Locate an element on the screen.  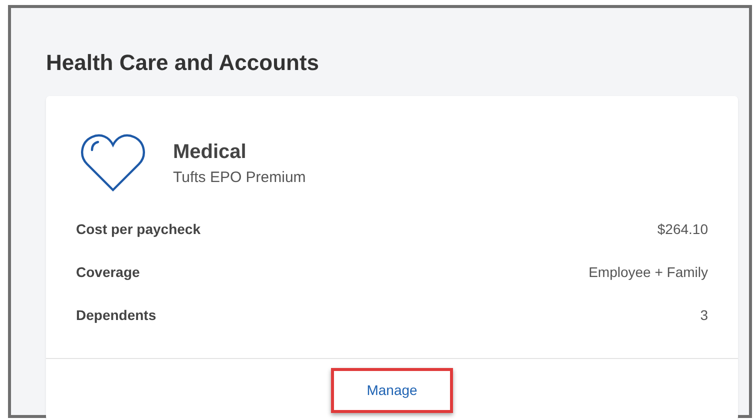
detail-value: Employee + Family is located at coordinates (648, 272).